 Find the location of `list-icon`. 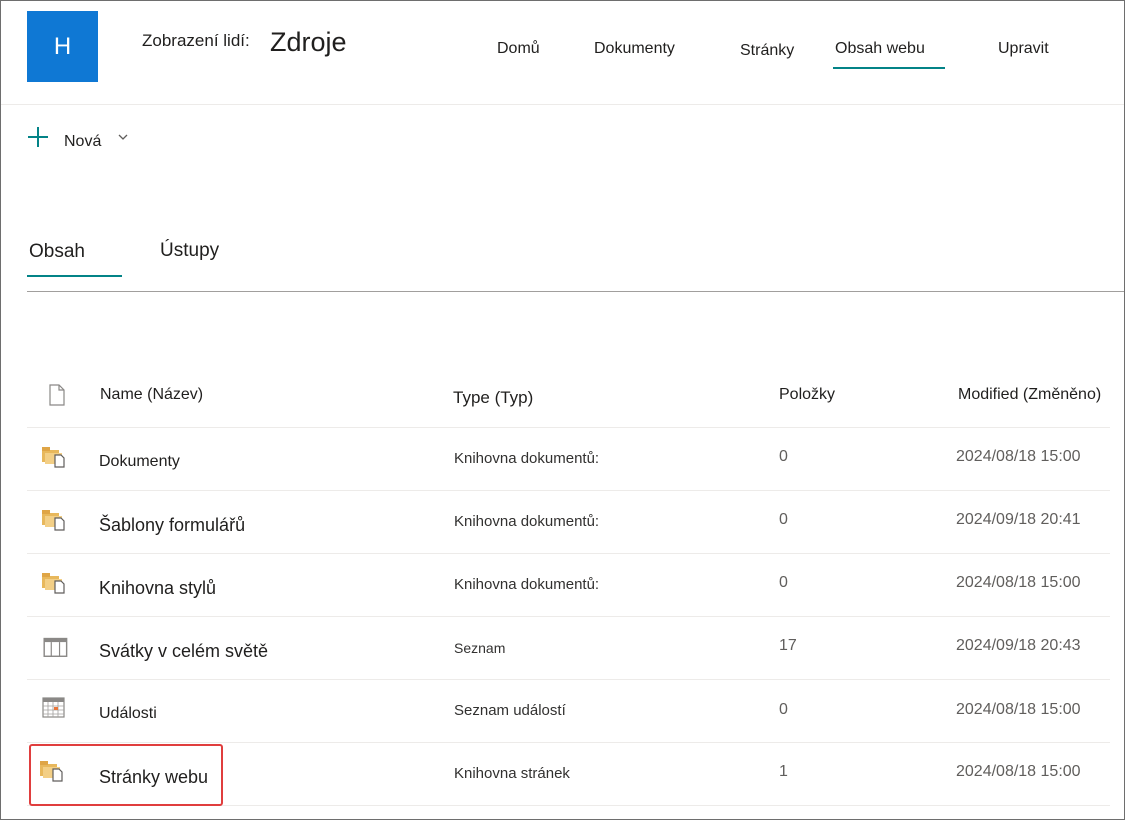

list-icon is located at coordinates (55, 647).